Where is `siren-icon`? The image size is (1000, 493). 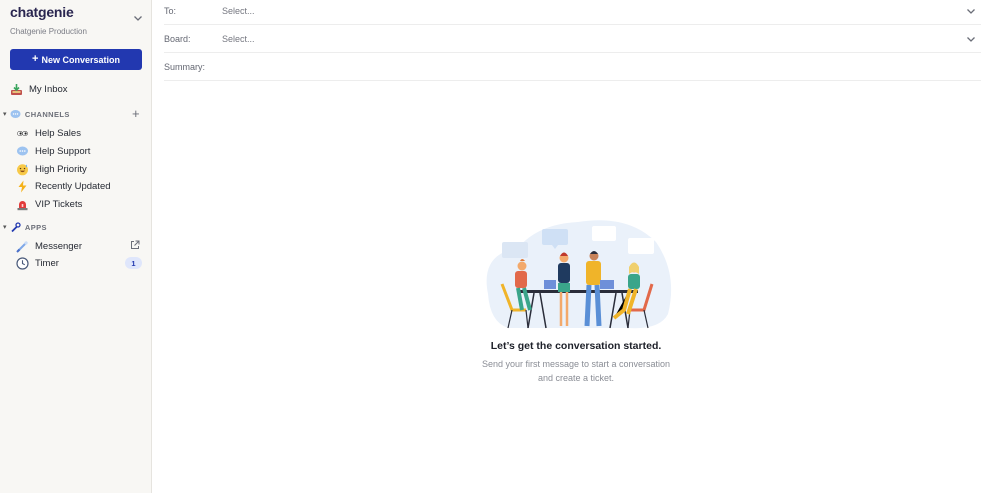 siren-icon is located at coordinates (22, 204).